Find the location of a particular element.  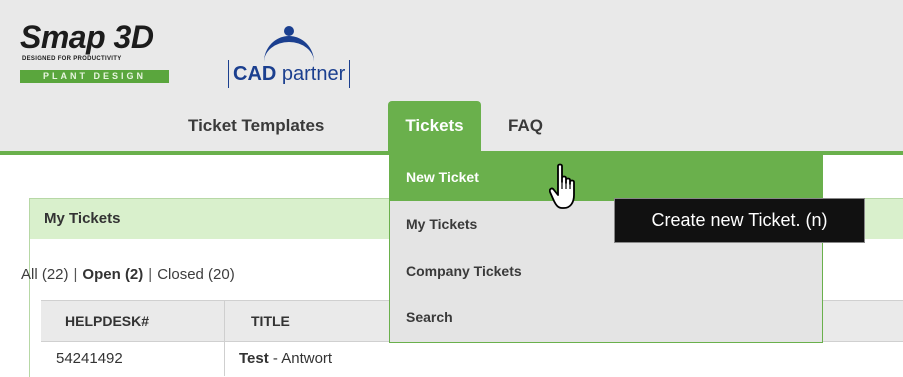

menu-item-company-tickets: Company Tickets is located at coordinates (606, 271).